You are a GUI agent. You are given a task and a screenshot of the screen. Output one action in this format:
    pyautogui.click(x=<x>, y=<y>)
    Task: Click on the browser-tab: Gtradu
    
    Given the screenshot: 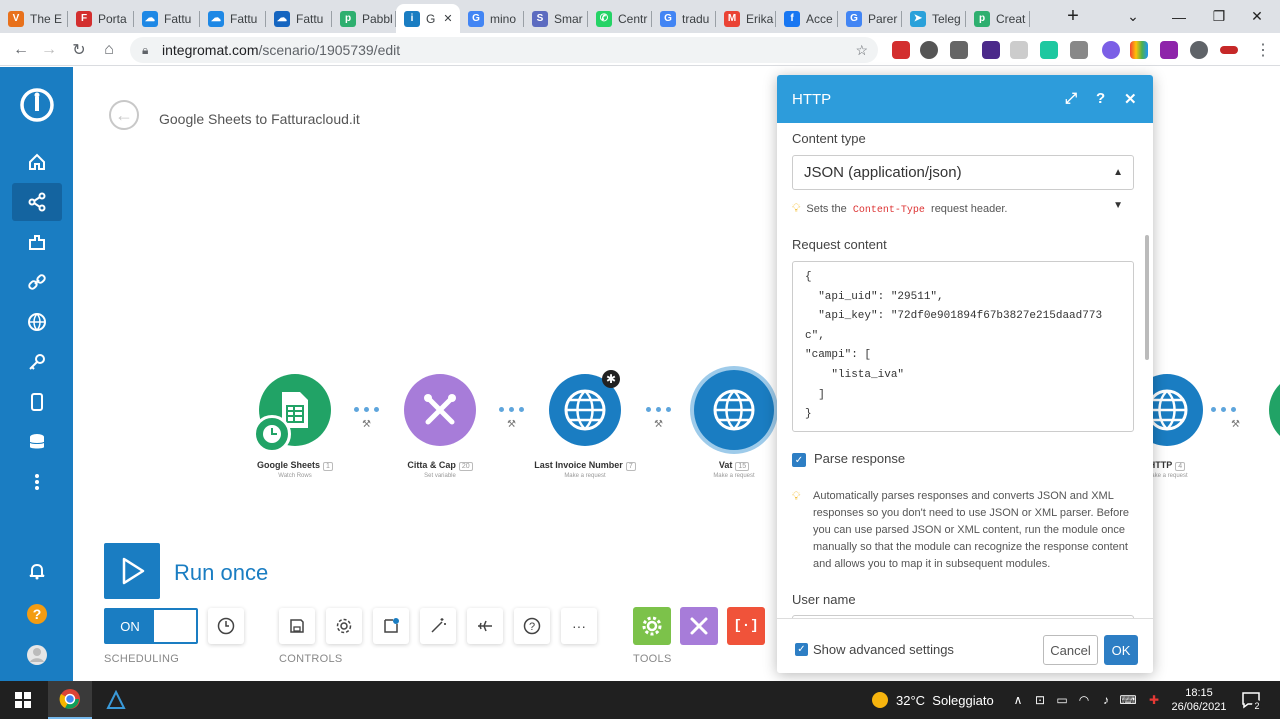 What is the action you would take?
    pyautogui.click(x=684, y=18)
    